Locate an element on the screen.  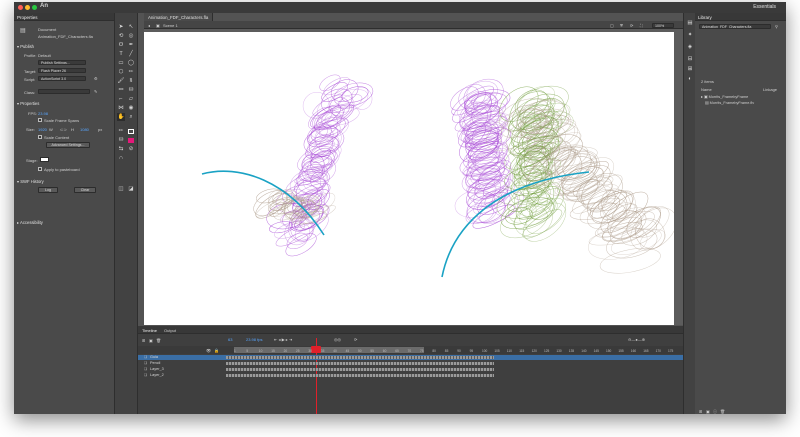
new-folder-icon: ▣ is located at coordinates (708, 411).